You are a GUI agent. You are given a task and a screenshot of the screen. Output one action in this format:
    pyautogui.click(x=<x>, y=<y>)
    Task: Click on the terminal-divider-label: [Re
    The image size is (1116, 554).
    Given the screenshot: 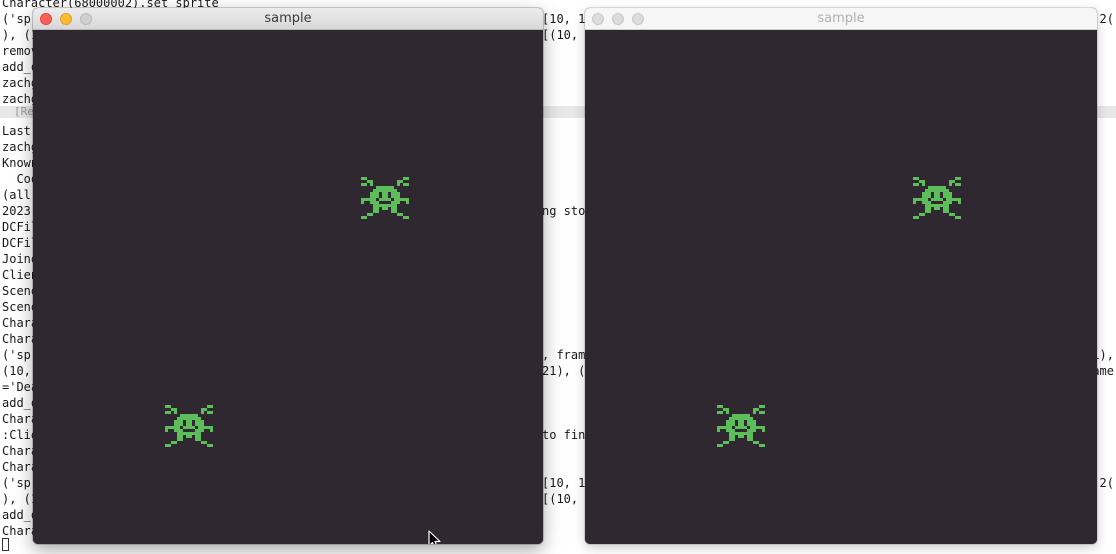 What is the action you would take?
    pyautogui.click(x=24, y=111)
    